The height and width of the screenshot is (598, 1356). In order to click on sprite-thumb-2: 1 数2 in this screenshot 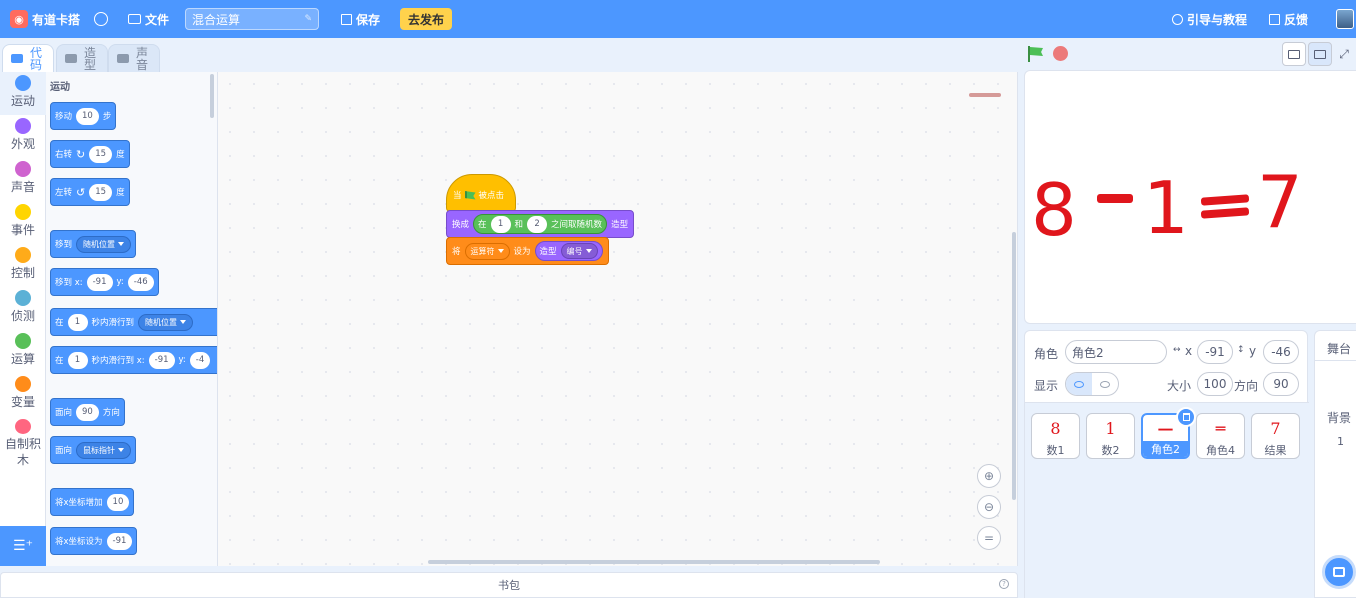, I will do `click(1110, 436)`.